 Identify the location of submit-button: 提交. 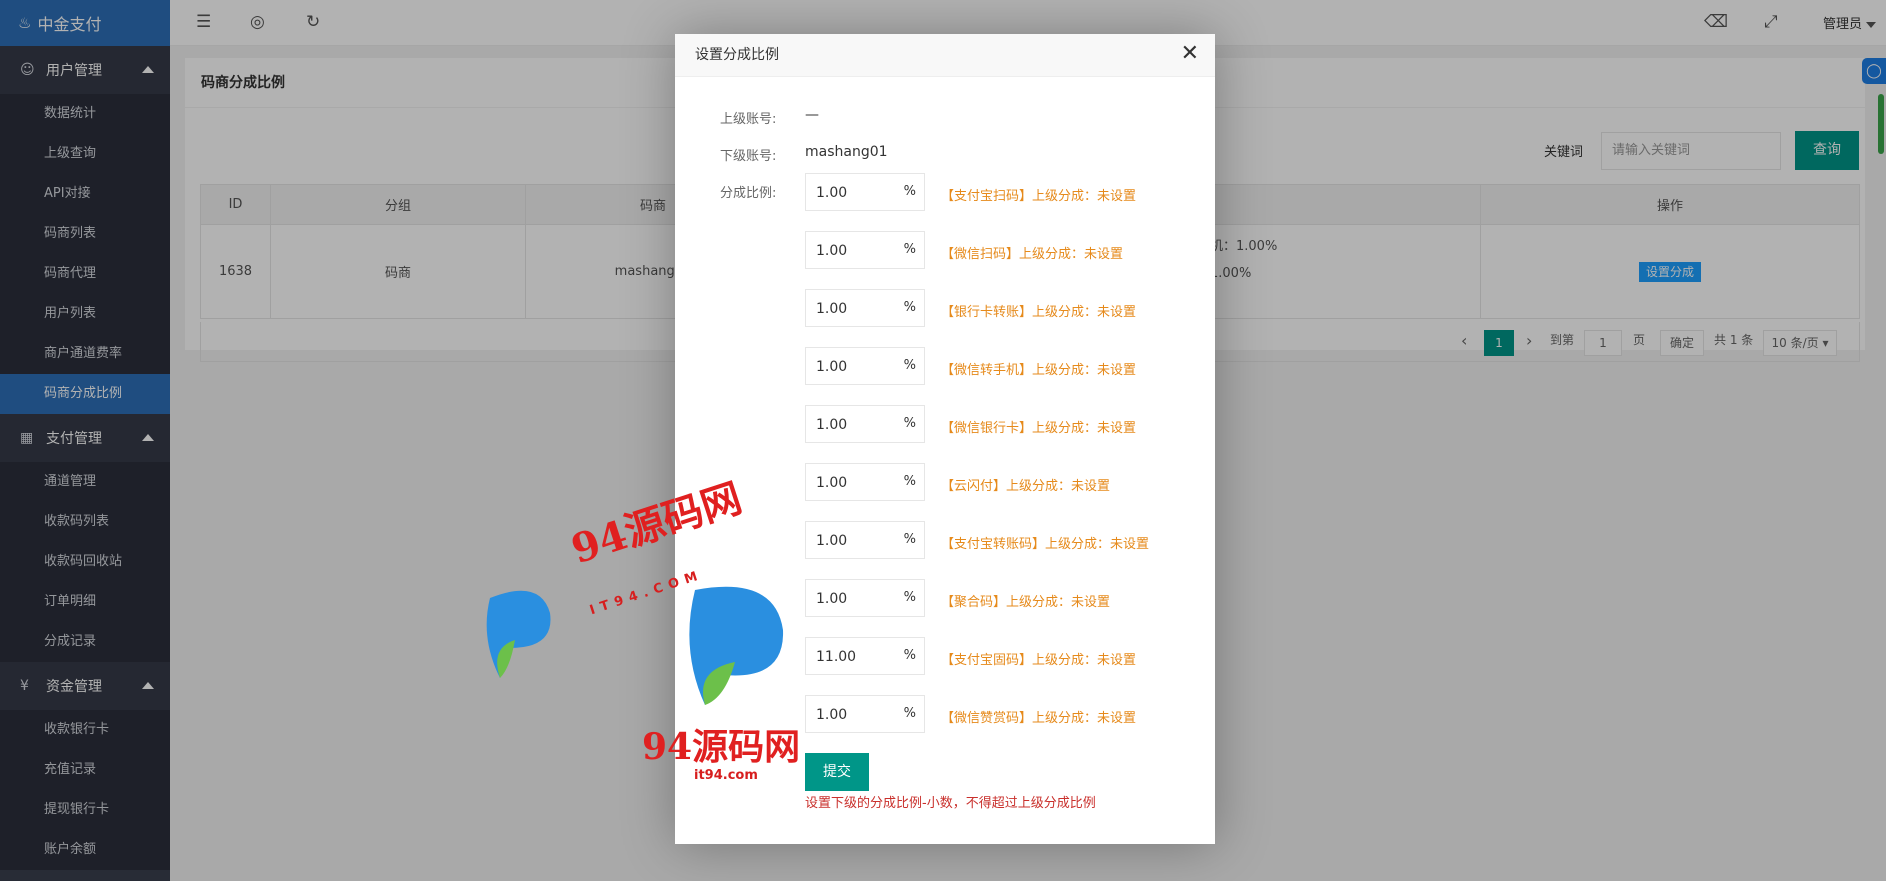
(837, 772).